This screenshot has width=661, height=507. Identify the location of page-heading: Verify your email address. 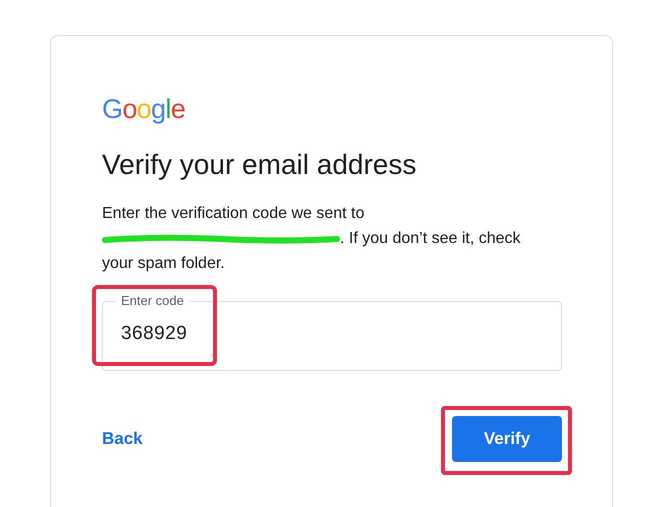
(260, 165).